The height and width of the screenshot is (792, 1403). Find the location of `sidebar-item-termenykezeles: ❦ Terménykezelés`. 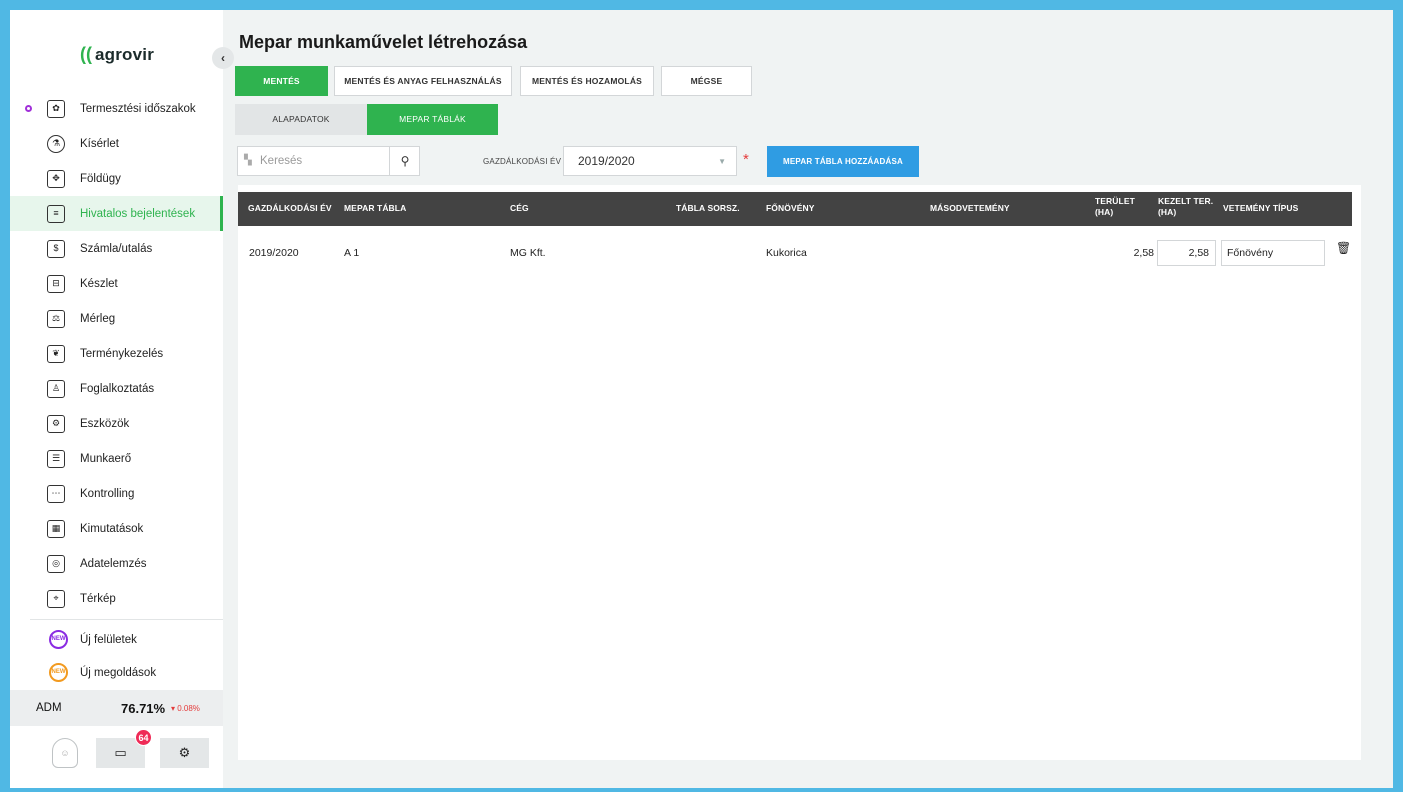

sidebar-item-termenykezeles: ❦ Terménykezelés is located at coordinates (116, 353).